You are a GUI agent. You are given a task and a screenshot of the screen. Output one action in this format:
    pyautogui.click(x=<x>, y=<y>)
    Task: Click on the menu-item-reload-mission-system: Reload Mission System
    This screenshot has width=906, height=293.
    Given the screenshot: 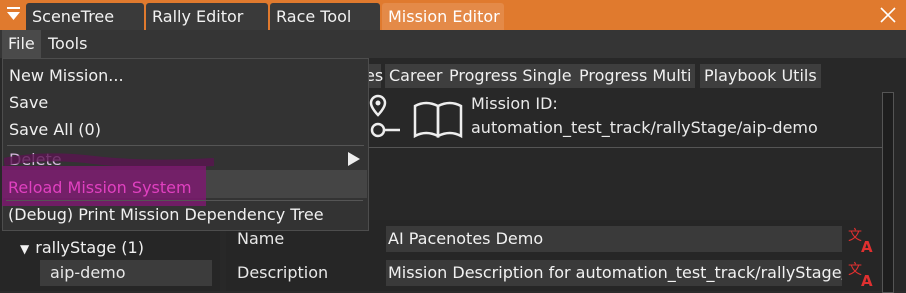 What is the action you would take?
    pyautogui.click(x=100, y=188)
    